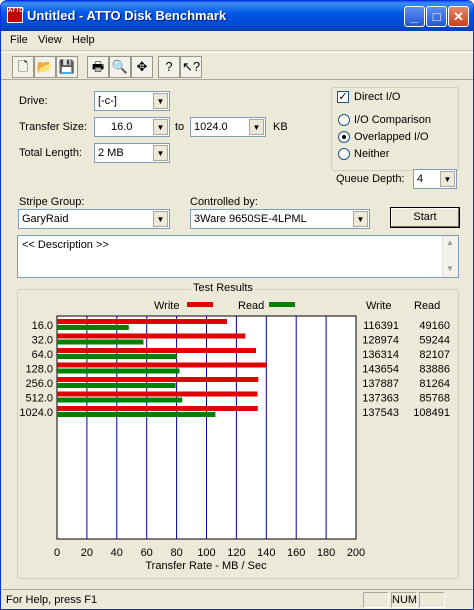  Describe the element at coordinates (378, 306) in the screenshot. I see `write-column-header: Write` at that location.